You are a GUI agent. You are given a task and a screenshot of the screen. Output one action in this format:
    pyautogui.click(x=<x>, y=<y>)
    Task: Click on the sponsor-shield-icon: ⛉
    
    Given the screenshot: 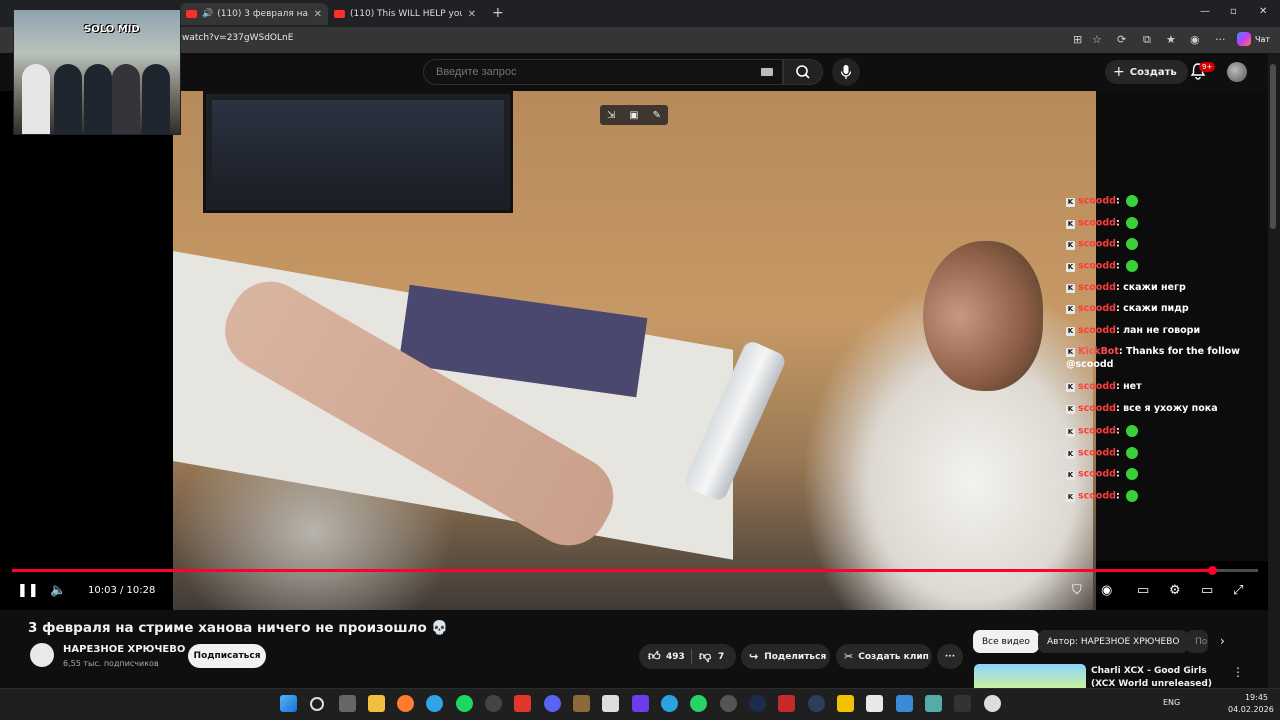 What is the action you would take?
    pyautogui.click(x=1077, y=590)
    